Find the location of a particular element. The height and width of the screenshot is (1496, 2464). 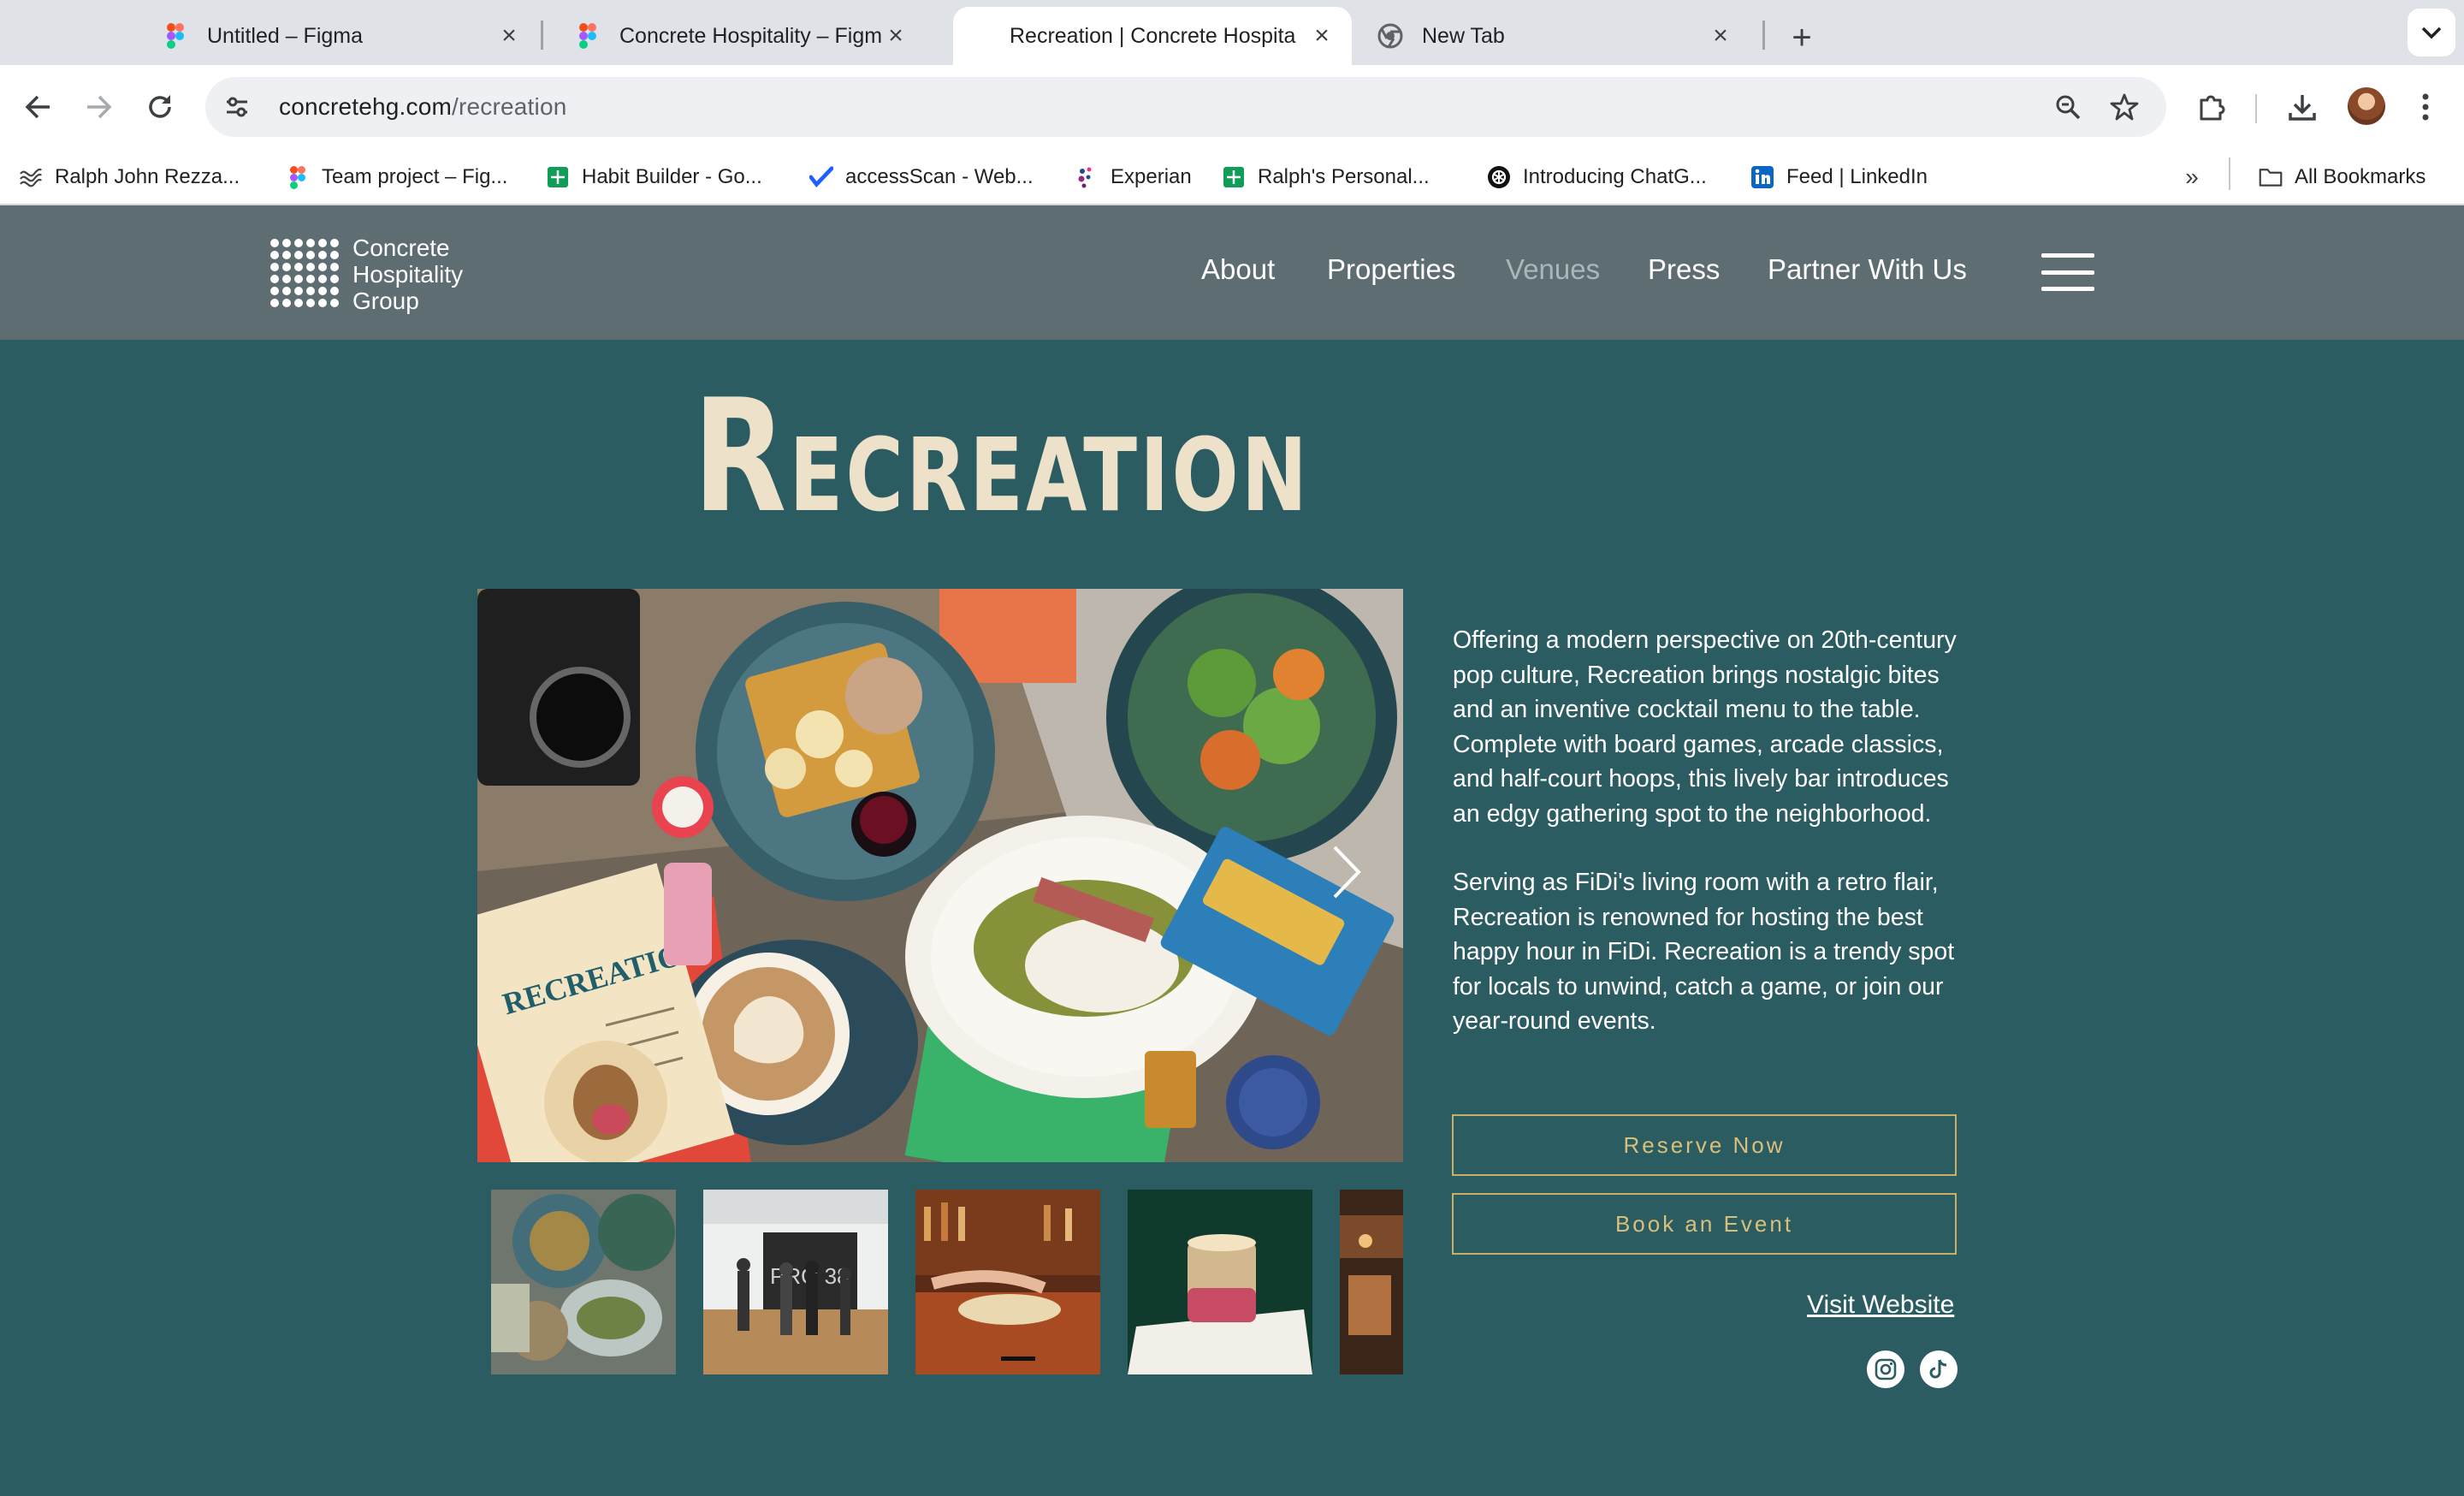

linkedin-icon is located at coordinates (1762, 177).